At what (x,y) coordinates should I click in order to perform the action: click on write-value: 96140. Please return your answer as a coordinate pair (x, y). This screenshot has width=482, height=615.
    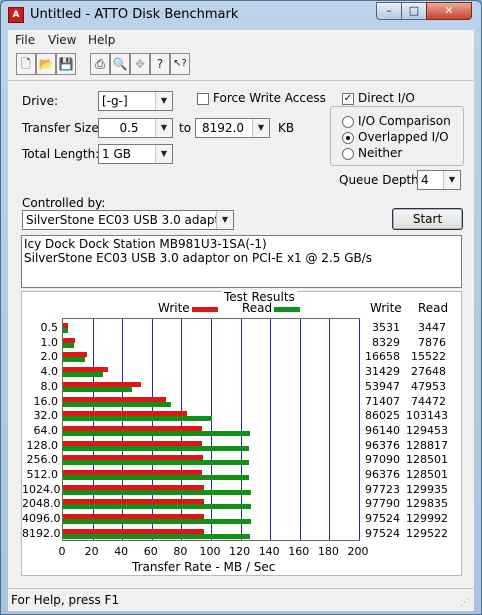
    Looking at the image, I should click on (382, 430).